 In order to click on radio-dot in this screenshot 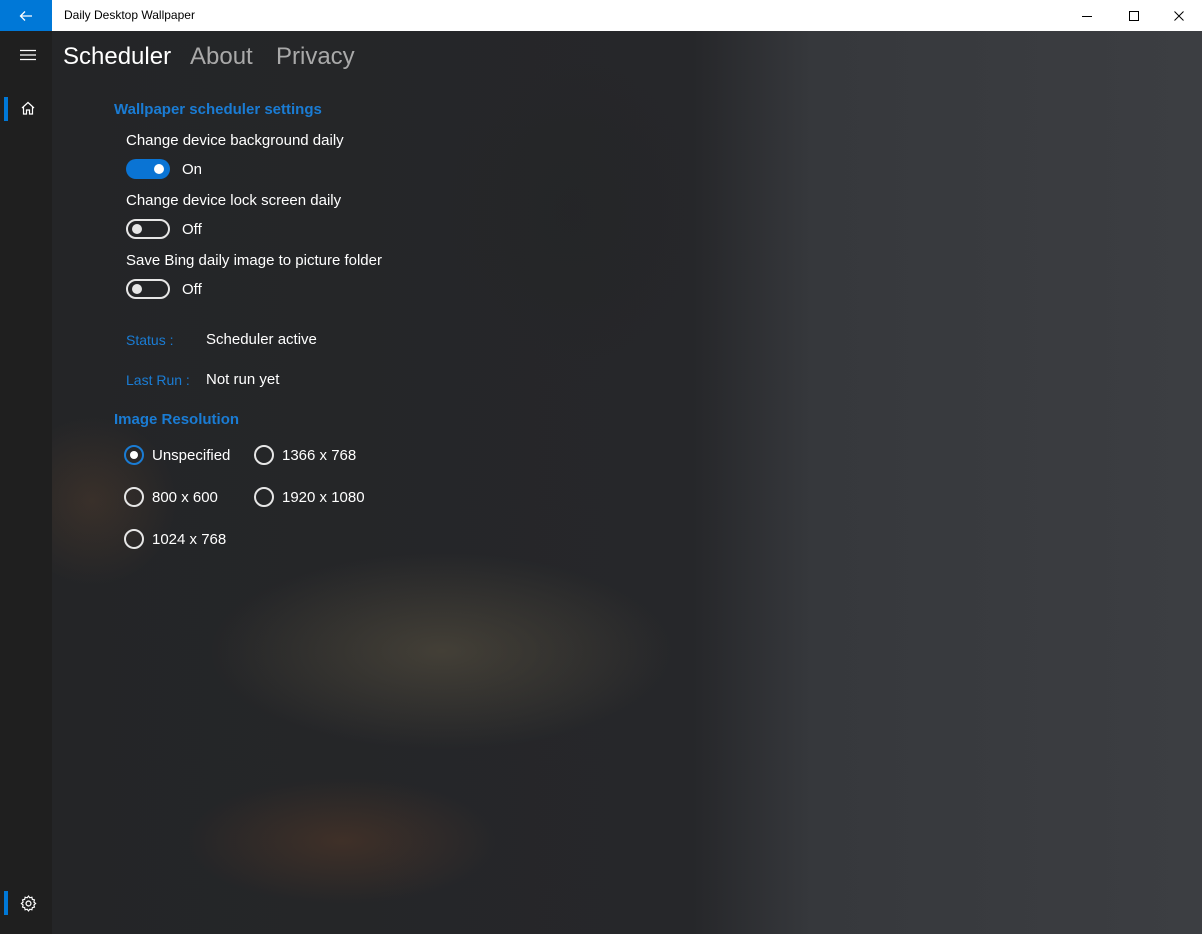, I will do `click(134, 455)`.